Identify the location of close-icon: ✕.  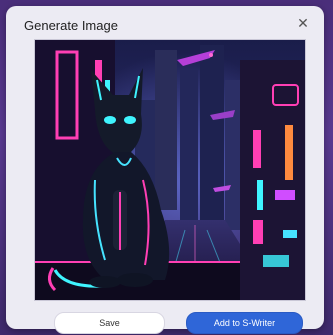
(303, 23).